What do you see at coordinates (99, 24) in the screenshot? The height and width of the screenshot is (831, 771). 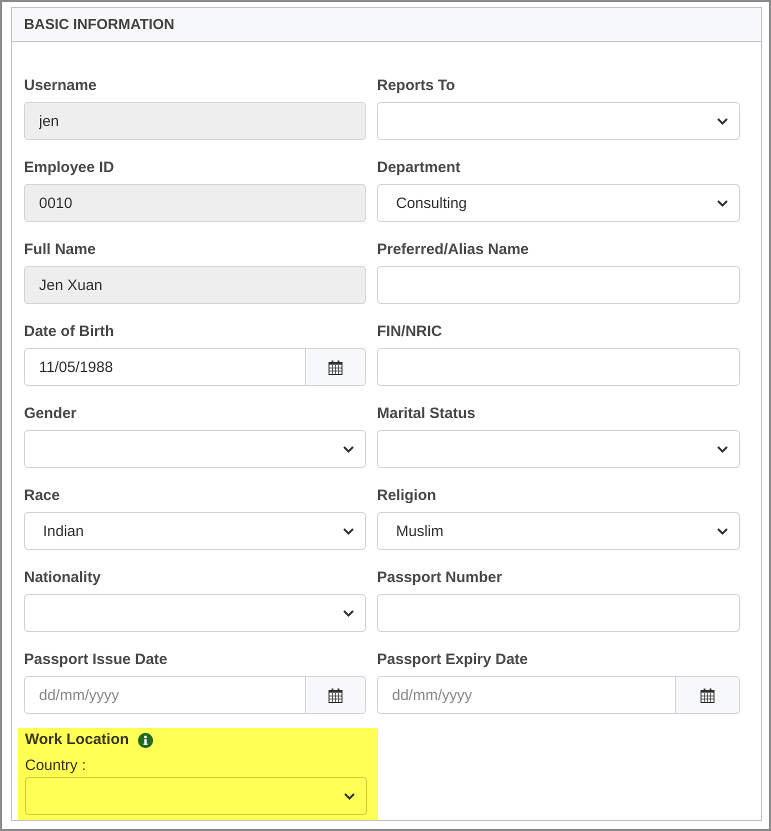 I see `section-title: BASIC INFORMATION` at bounding box center [99, 24].